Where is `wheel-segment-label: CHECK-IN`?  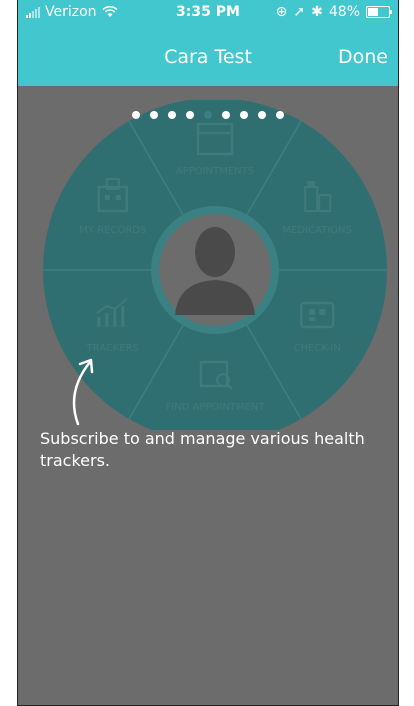 wheel-segment-label: CHECK-IN is located at coordinates (317, 348).